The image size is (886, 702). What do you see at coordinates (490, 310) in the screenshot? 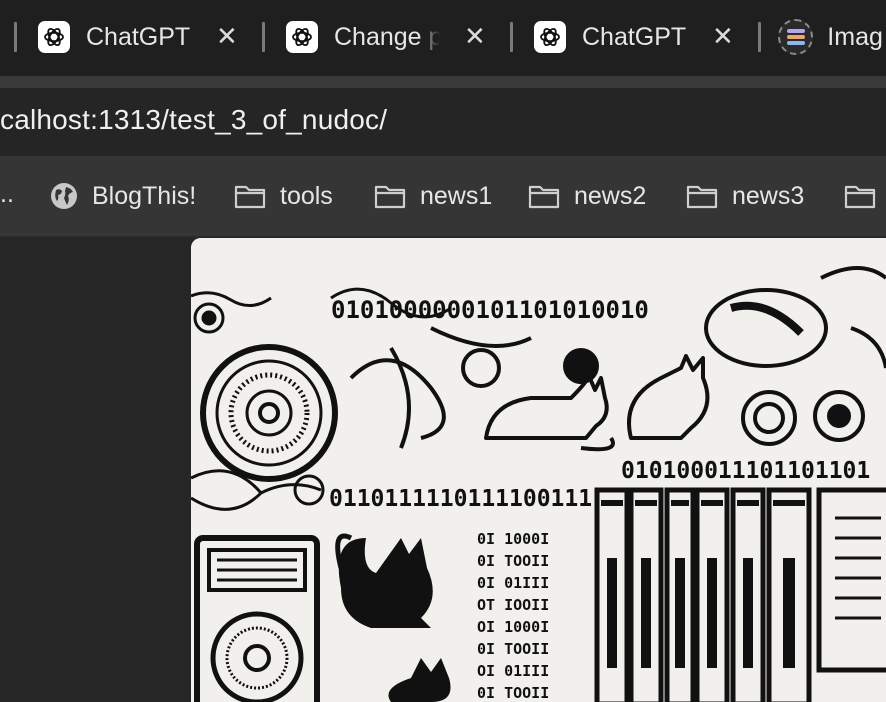
I see `binary-row: 0101000000101101010010` at bounding box center [490, 310].